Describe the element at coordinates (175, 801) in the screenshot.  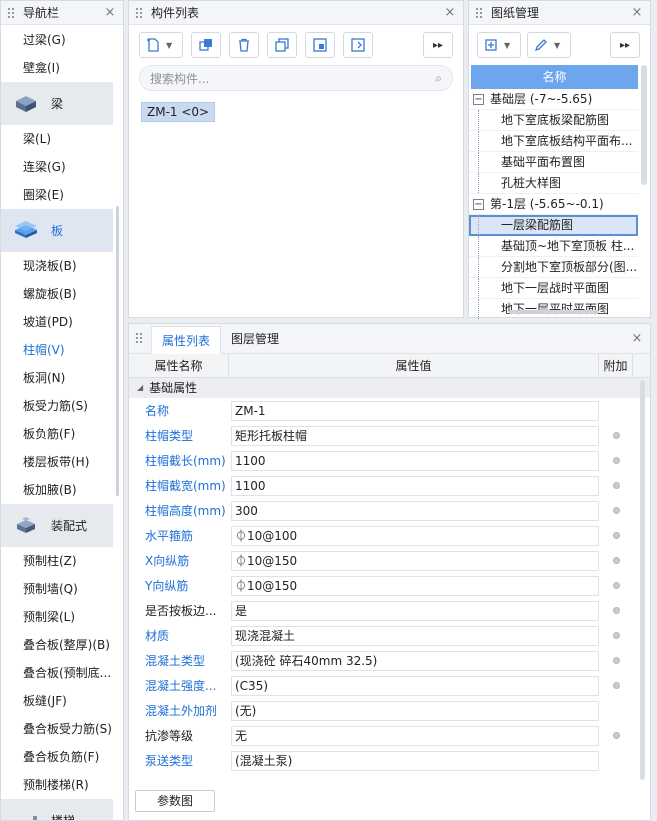
I see `parameter-diagram-button: 参数图` at that location.